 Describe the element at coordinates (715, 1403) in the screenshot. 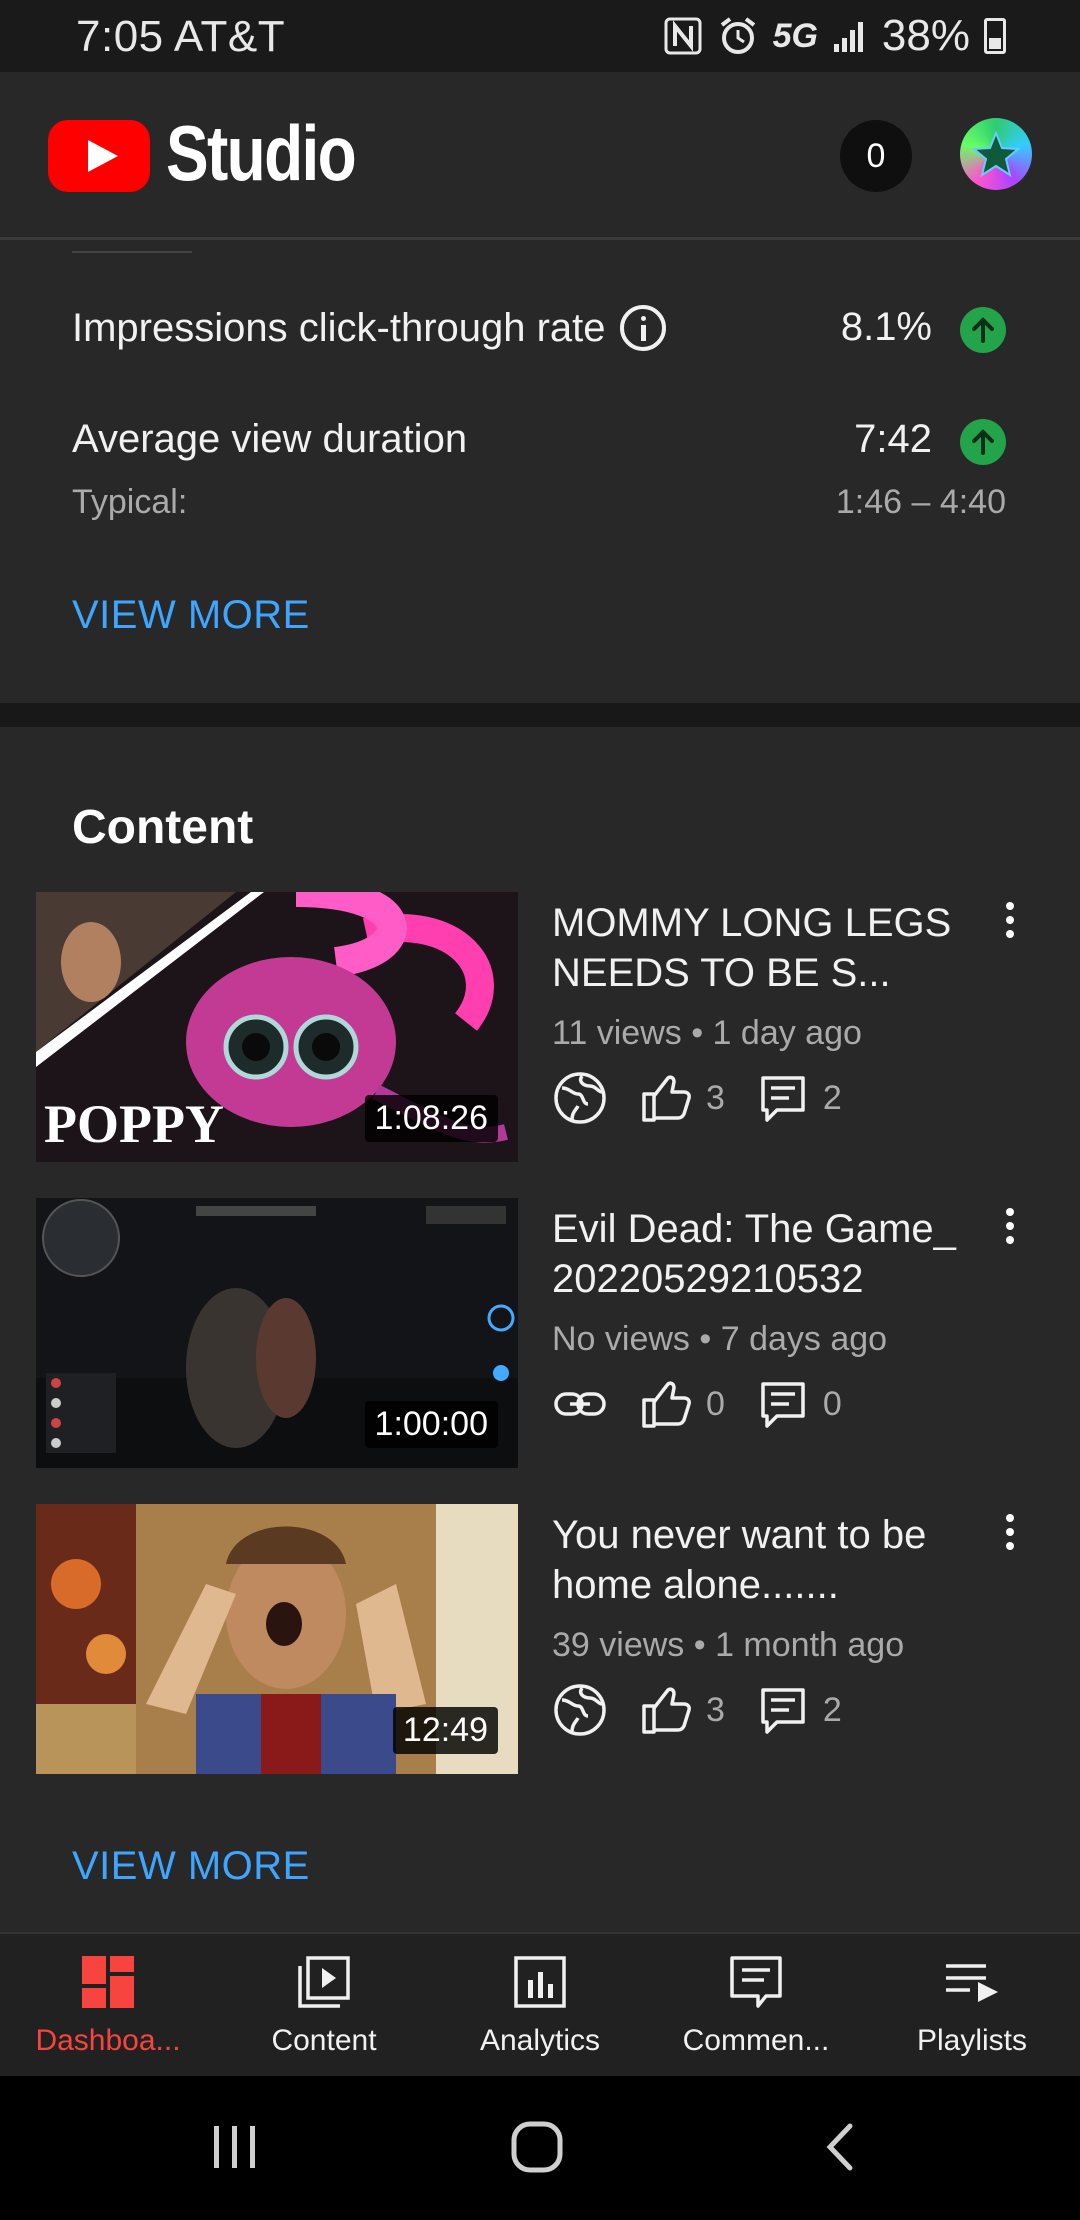

I see `like-count: 0` at that location.